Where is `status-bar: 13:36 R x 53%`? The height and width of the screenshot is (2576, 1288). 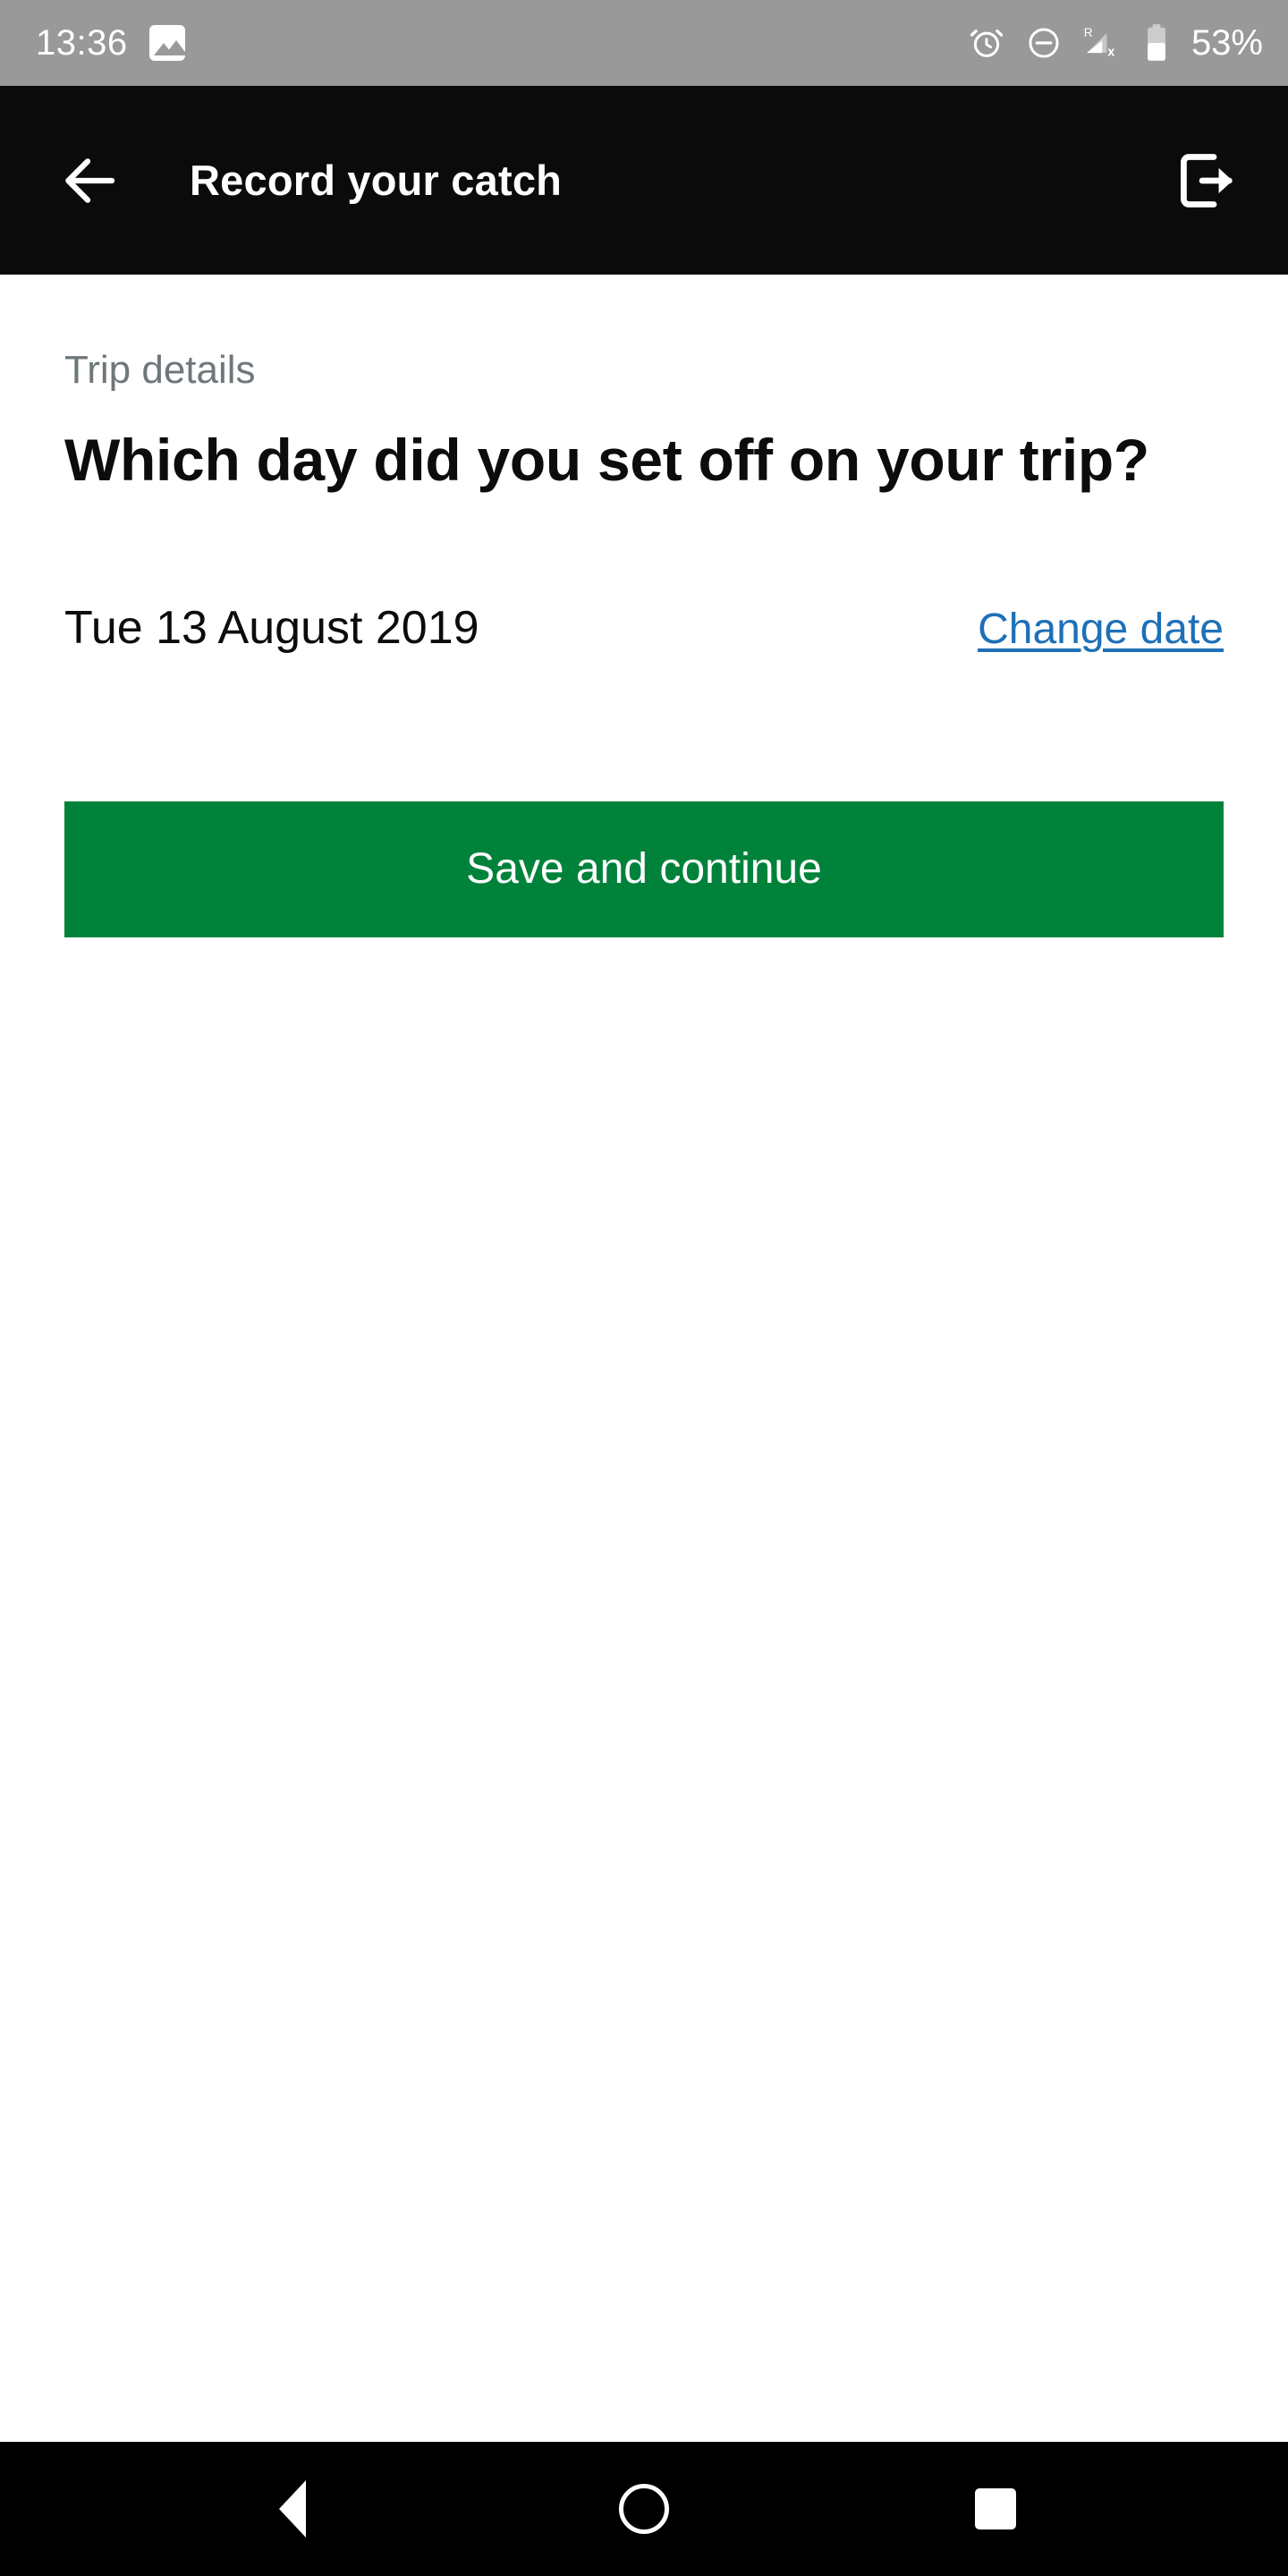 status-bar: 13:36 R x 53% is located at coordinates (644, 43).